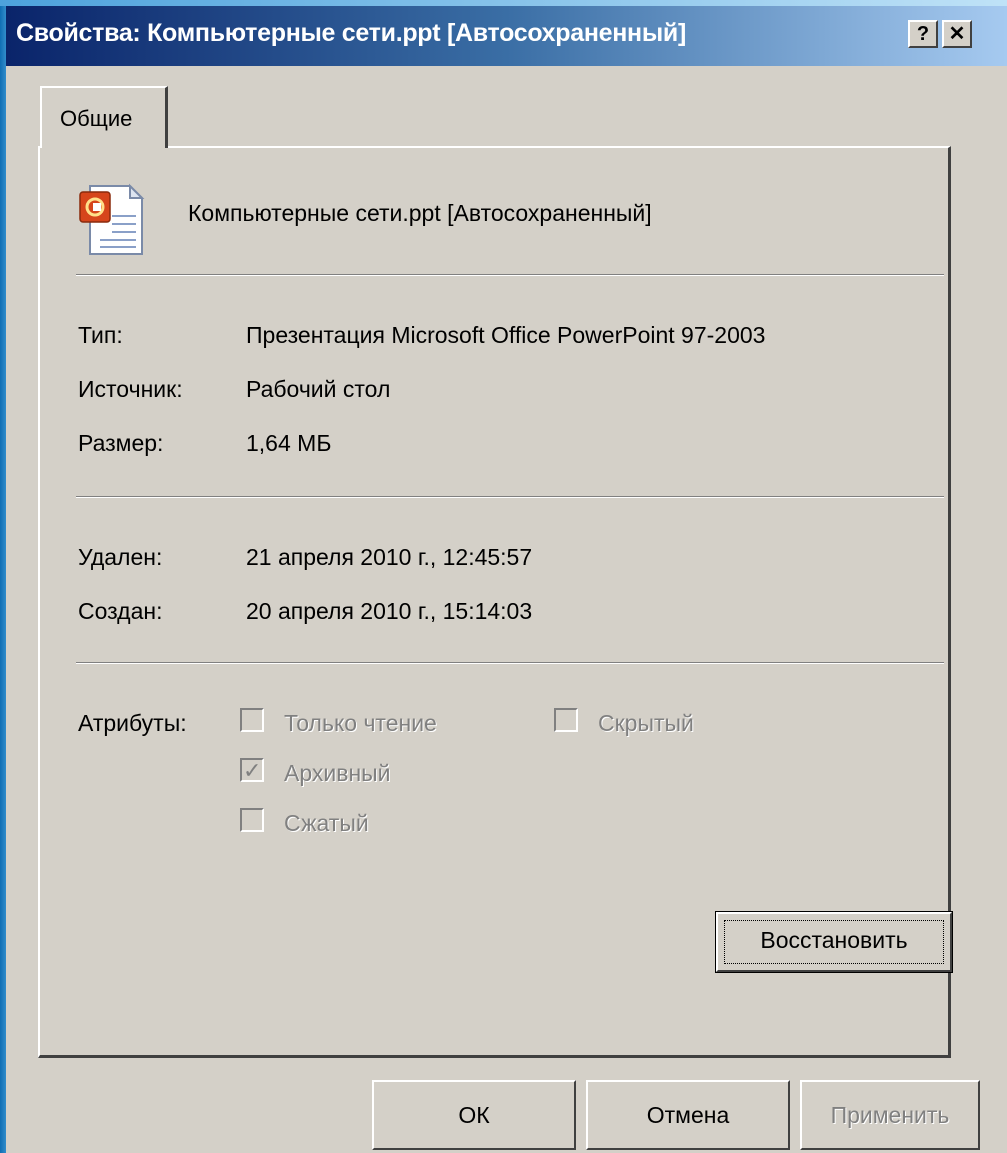  I want to click on readonly-label: Только чтение, so click(360, 723).